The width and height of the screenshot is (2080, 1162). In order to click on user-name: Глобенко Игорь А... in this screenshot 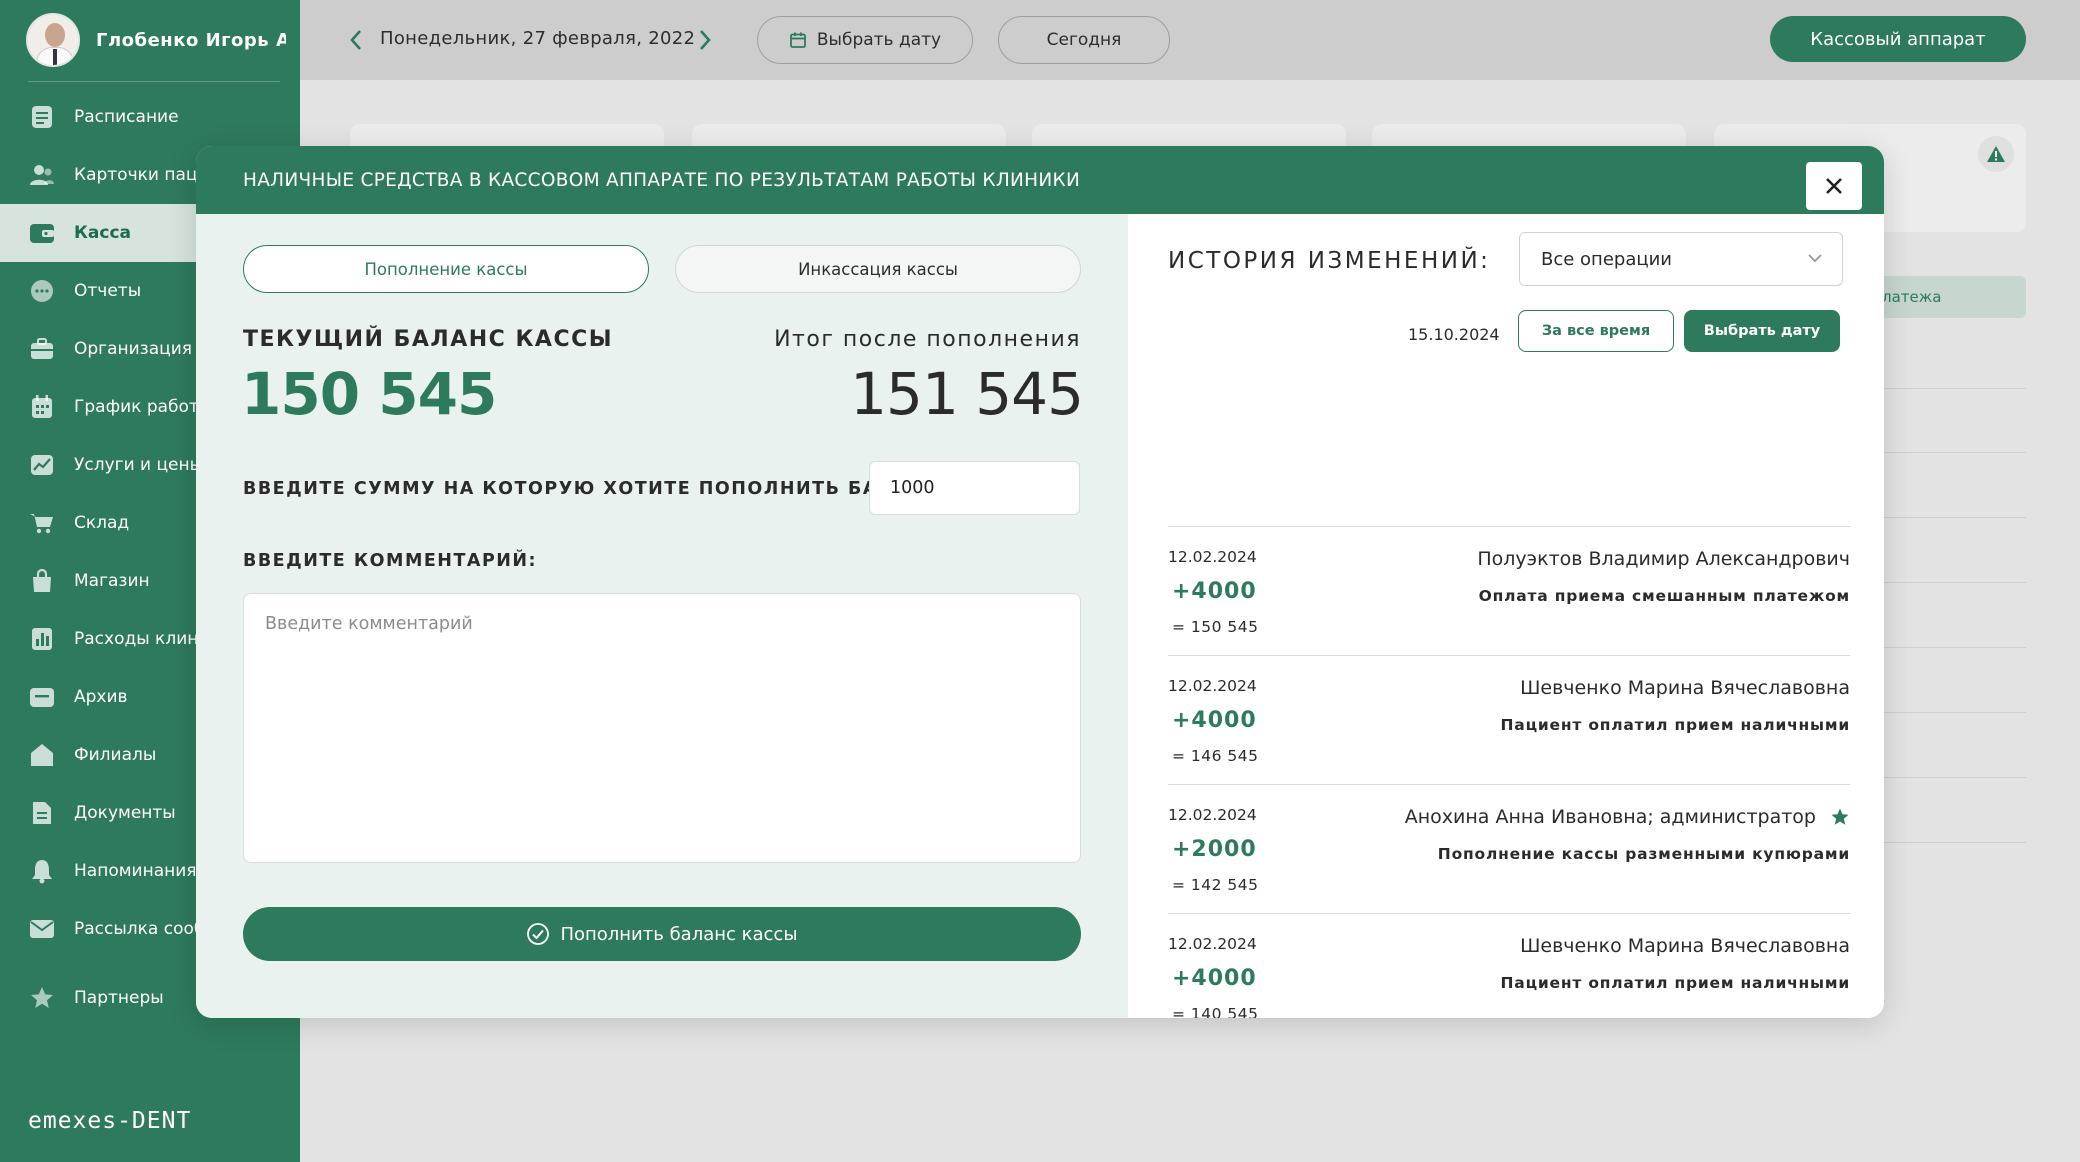, I will do `click(191, 40)`.